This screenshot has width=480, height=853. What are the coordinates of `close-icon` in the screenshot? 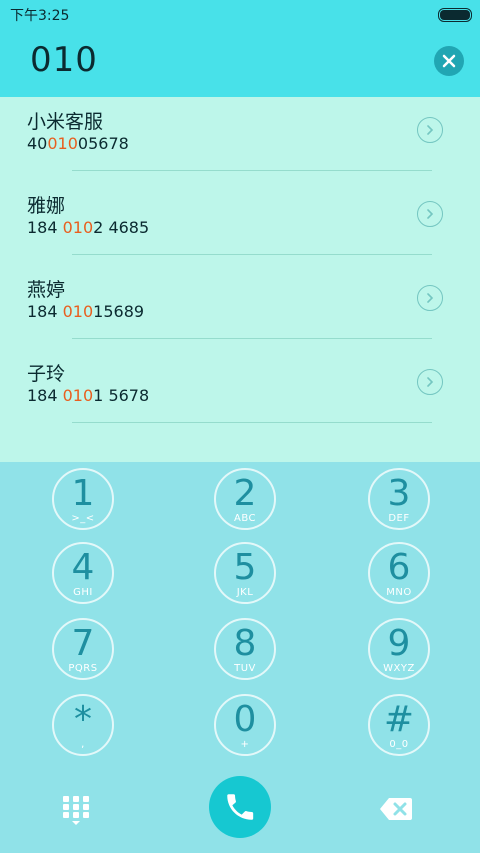 It's located at (449, 61).